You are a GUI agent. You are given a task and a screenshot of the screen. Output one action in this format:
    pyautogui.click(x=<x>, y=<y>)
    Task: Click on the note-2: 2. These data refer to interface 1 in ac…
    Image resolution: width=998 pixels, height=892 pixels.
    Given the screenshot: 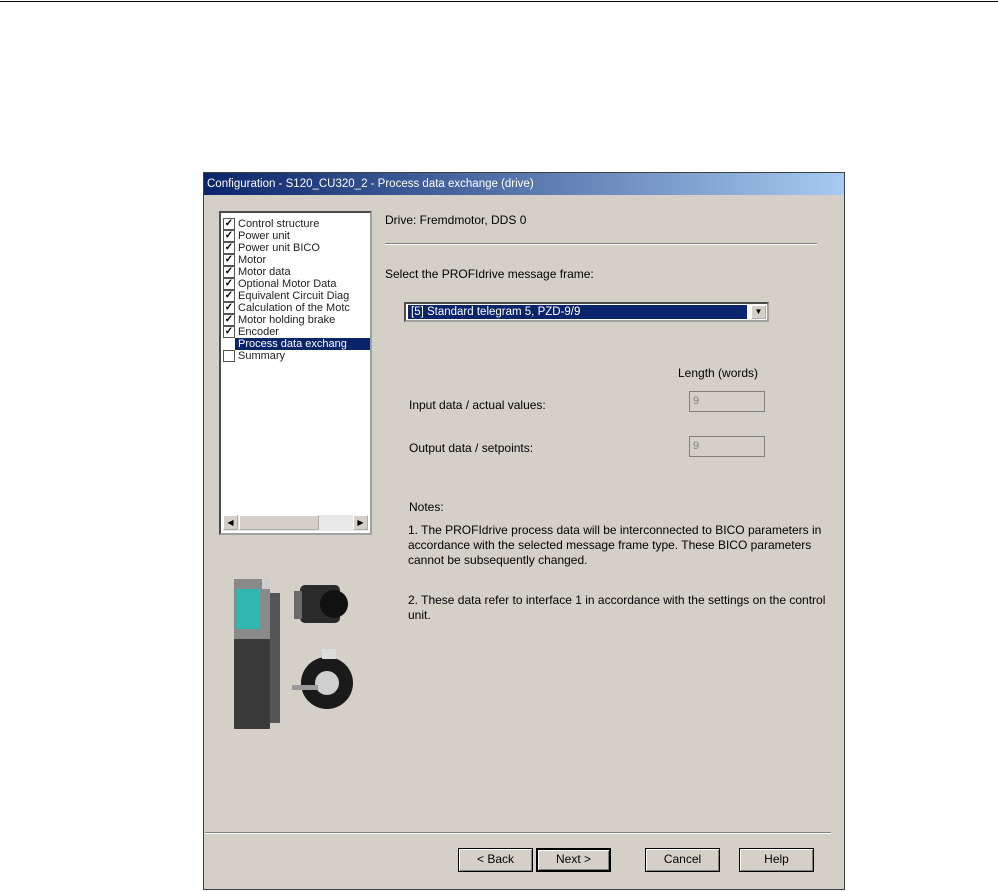 What is the action you would take?
    pyautogui.click(x=617, y=607)
    